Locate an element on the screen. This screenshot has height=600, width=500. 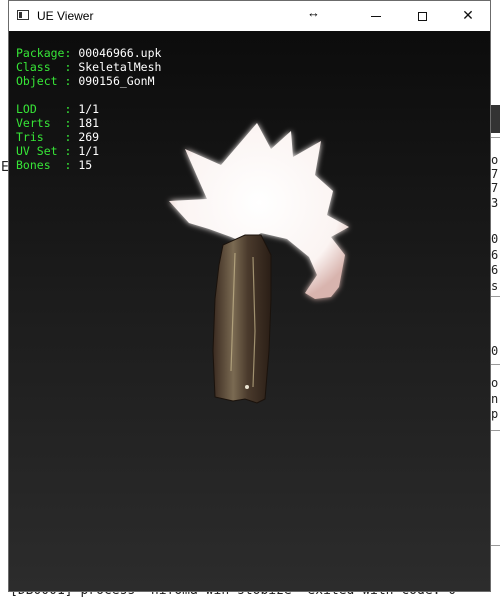
maximize-button is located at coordinates (422, 16).